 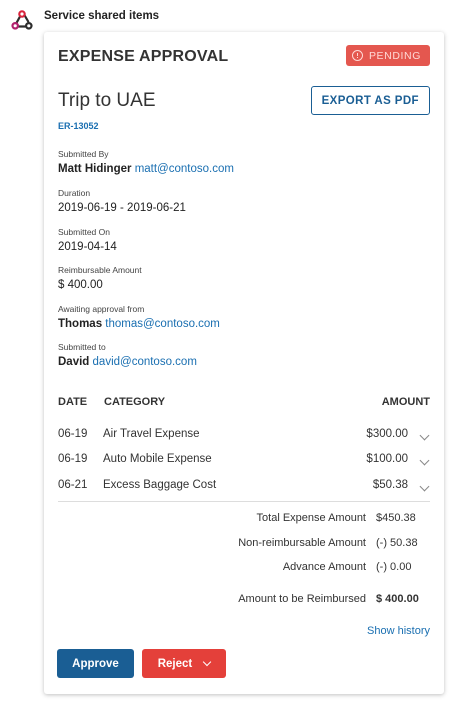 What do you see at coordinates (84, 232) in the screenshot?
I see `field-label: Submitted On` at bounding box center [84, 232].